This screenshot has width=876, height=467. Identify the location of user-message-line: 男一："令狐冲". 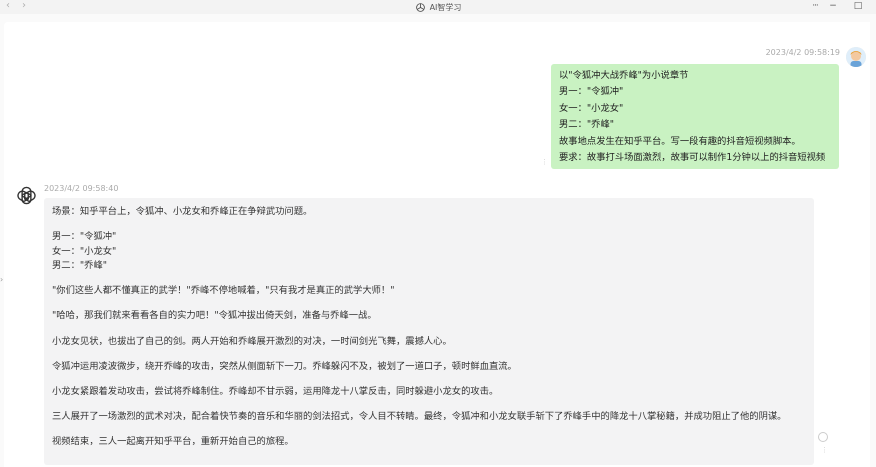
(591, 92).